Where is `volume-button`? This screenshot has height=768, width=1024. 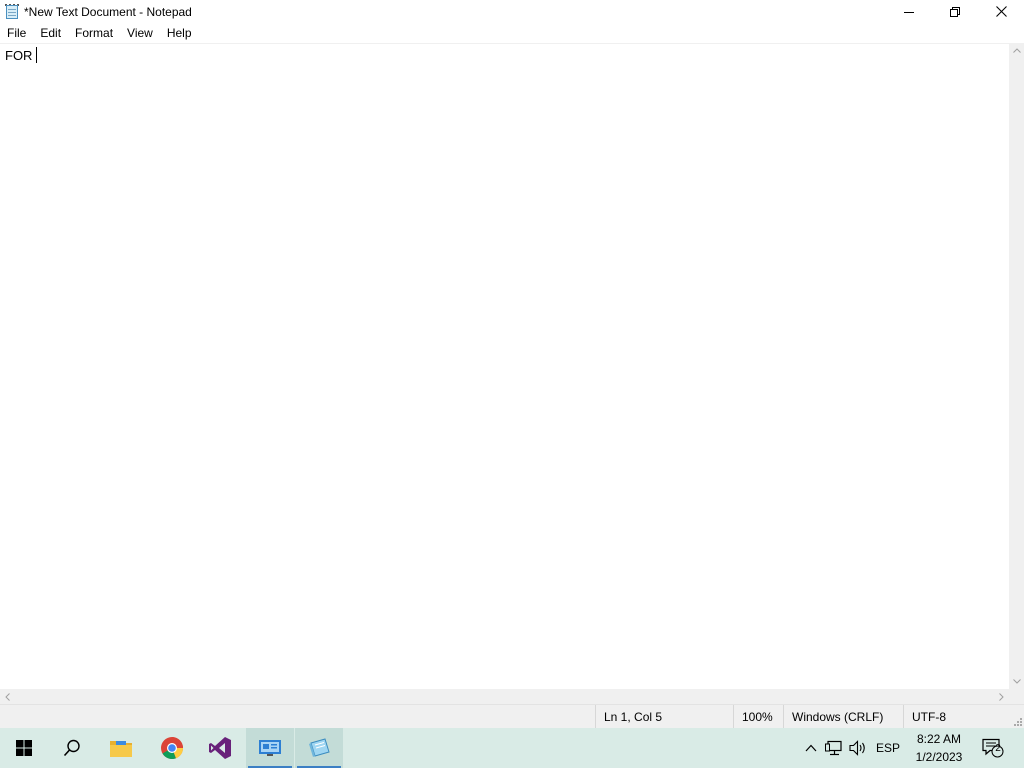 volume-button is located at coordinates (858, 748).